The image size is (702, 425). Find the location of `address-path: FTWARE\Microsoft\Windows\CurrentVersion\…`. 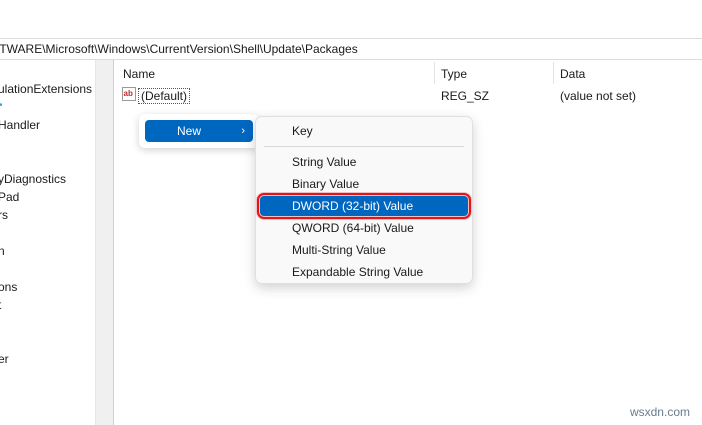

address-path: FTWARE\Microsoft\Windows\CurrentVersion\… is located at coordinates (179, 49).